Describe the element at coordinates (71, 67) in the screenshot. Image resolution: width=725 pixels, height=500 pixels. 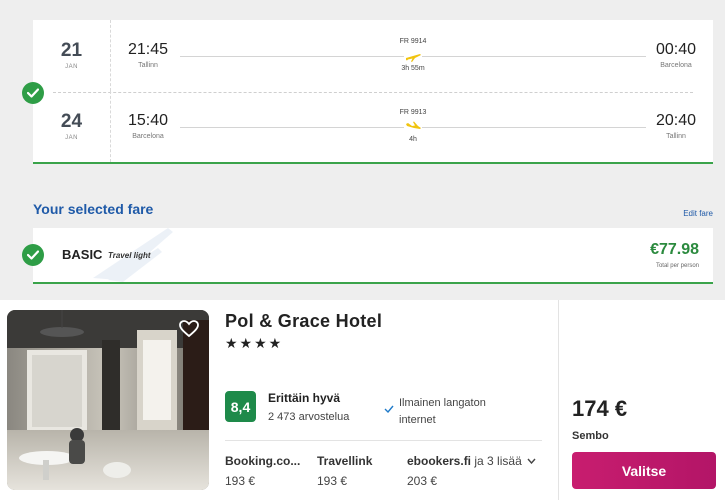
I see `outbound-month: JAN` at that location.